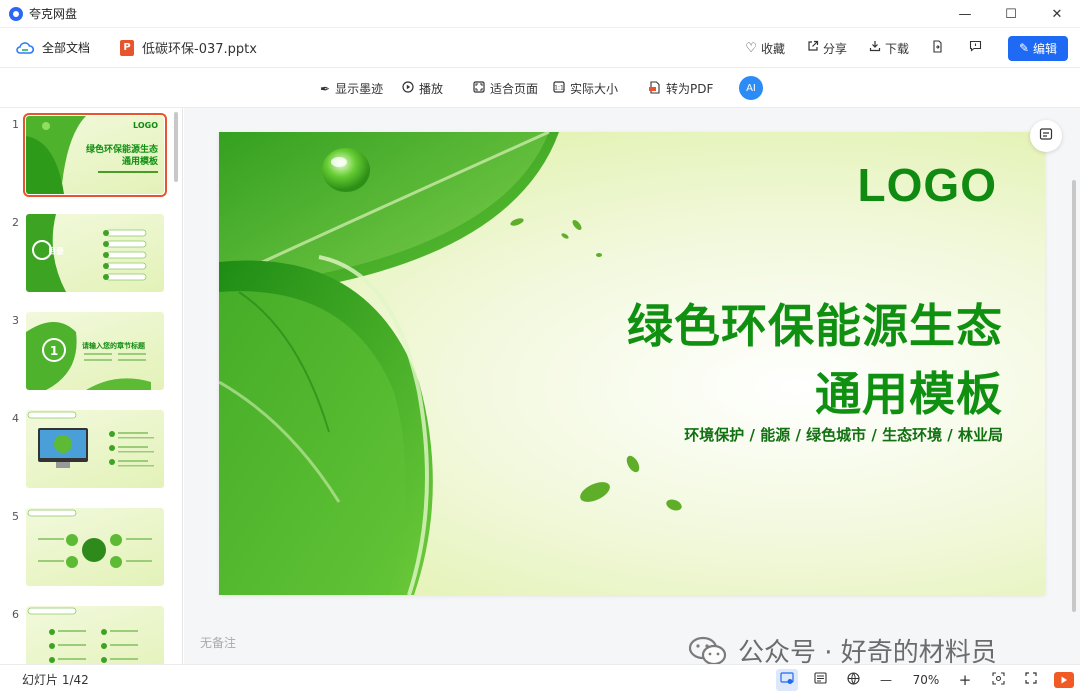 This screenshot has height=693, width=1080. What do you see at coordinates (408, 88) in the screenshot?
I see `play-circle-icon` at bounding box center [408, 88].